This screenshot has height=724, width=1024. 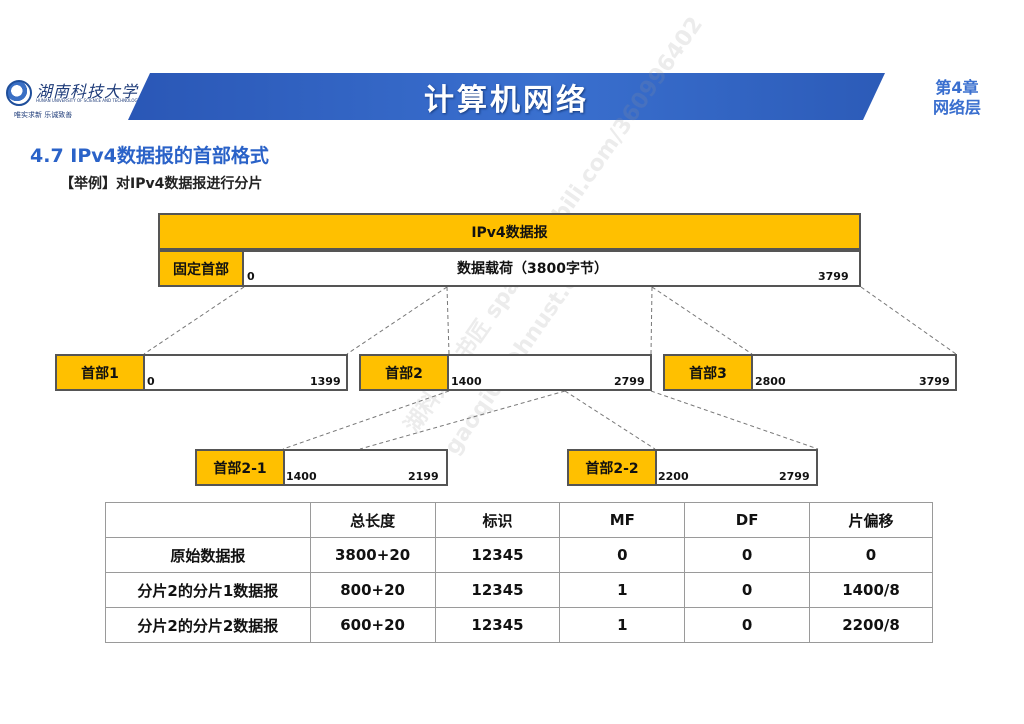 I want to click on subfragment-2-1-end: 2199, so click(x=423, y=476).